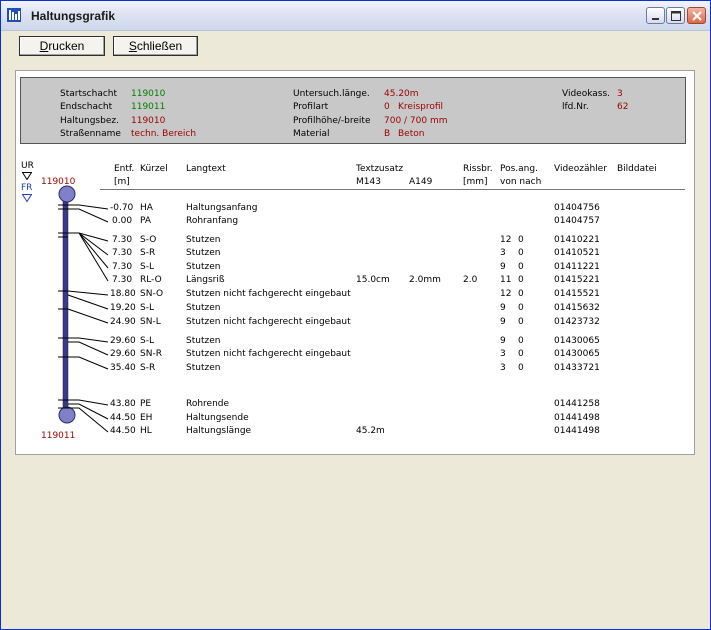  What do you see at coordinates (122, 221) in the screenshot?
I see `row-entf: 0.00` at bounding box center [122, 221].